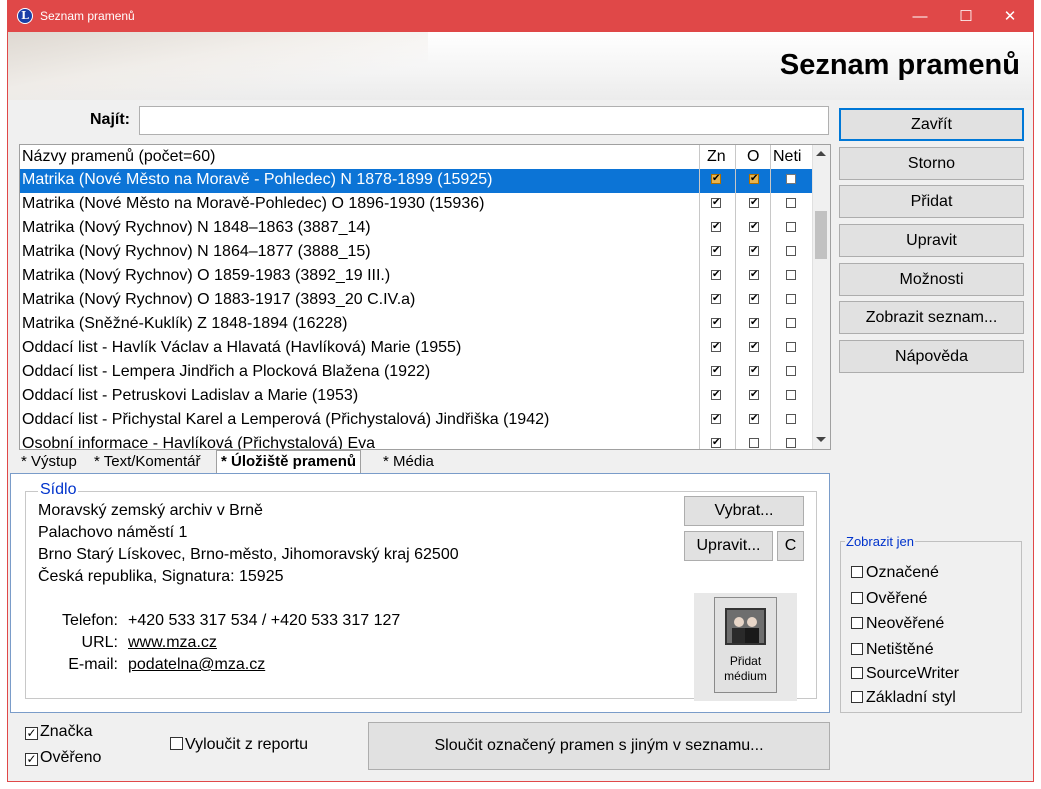  I want to click on cancel-button: Storno, so click(931, 163).